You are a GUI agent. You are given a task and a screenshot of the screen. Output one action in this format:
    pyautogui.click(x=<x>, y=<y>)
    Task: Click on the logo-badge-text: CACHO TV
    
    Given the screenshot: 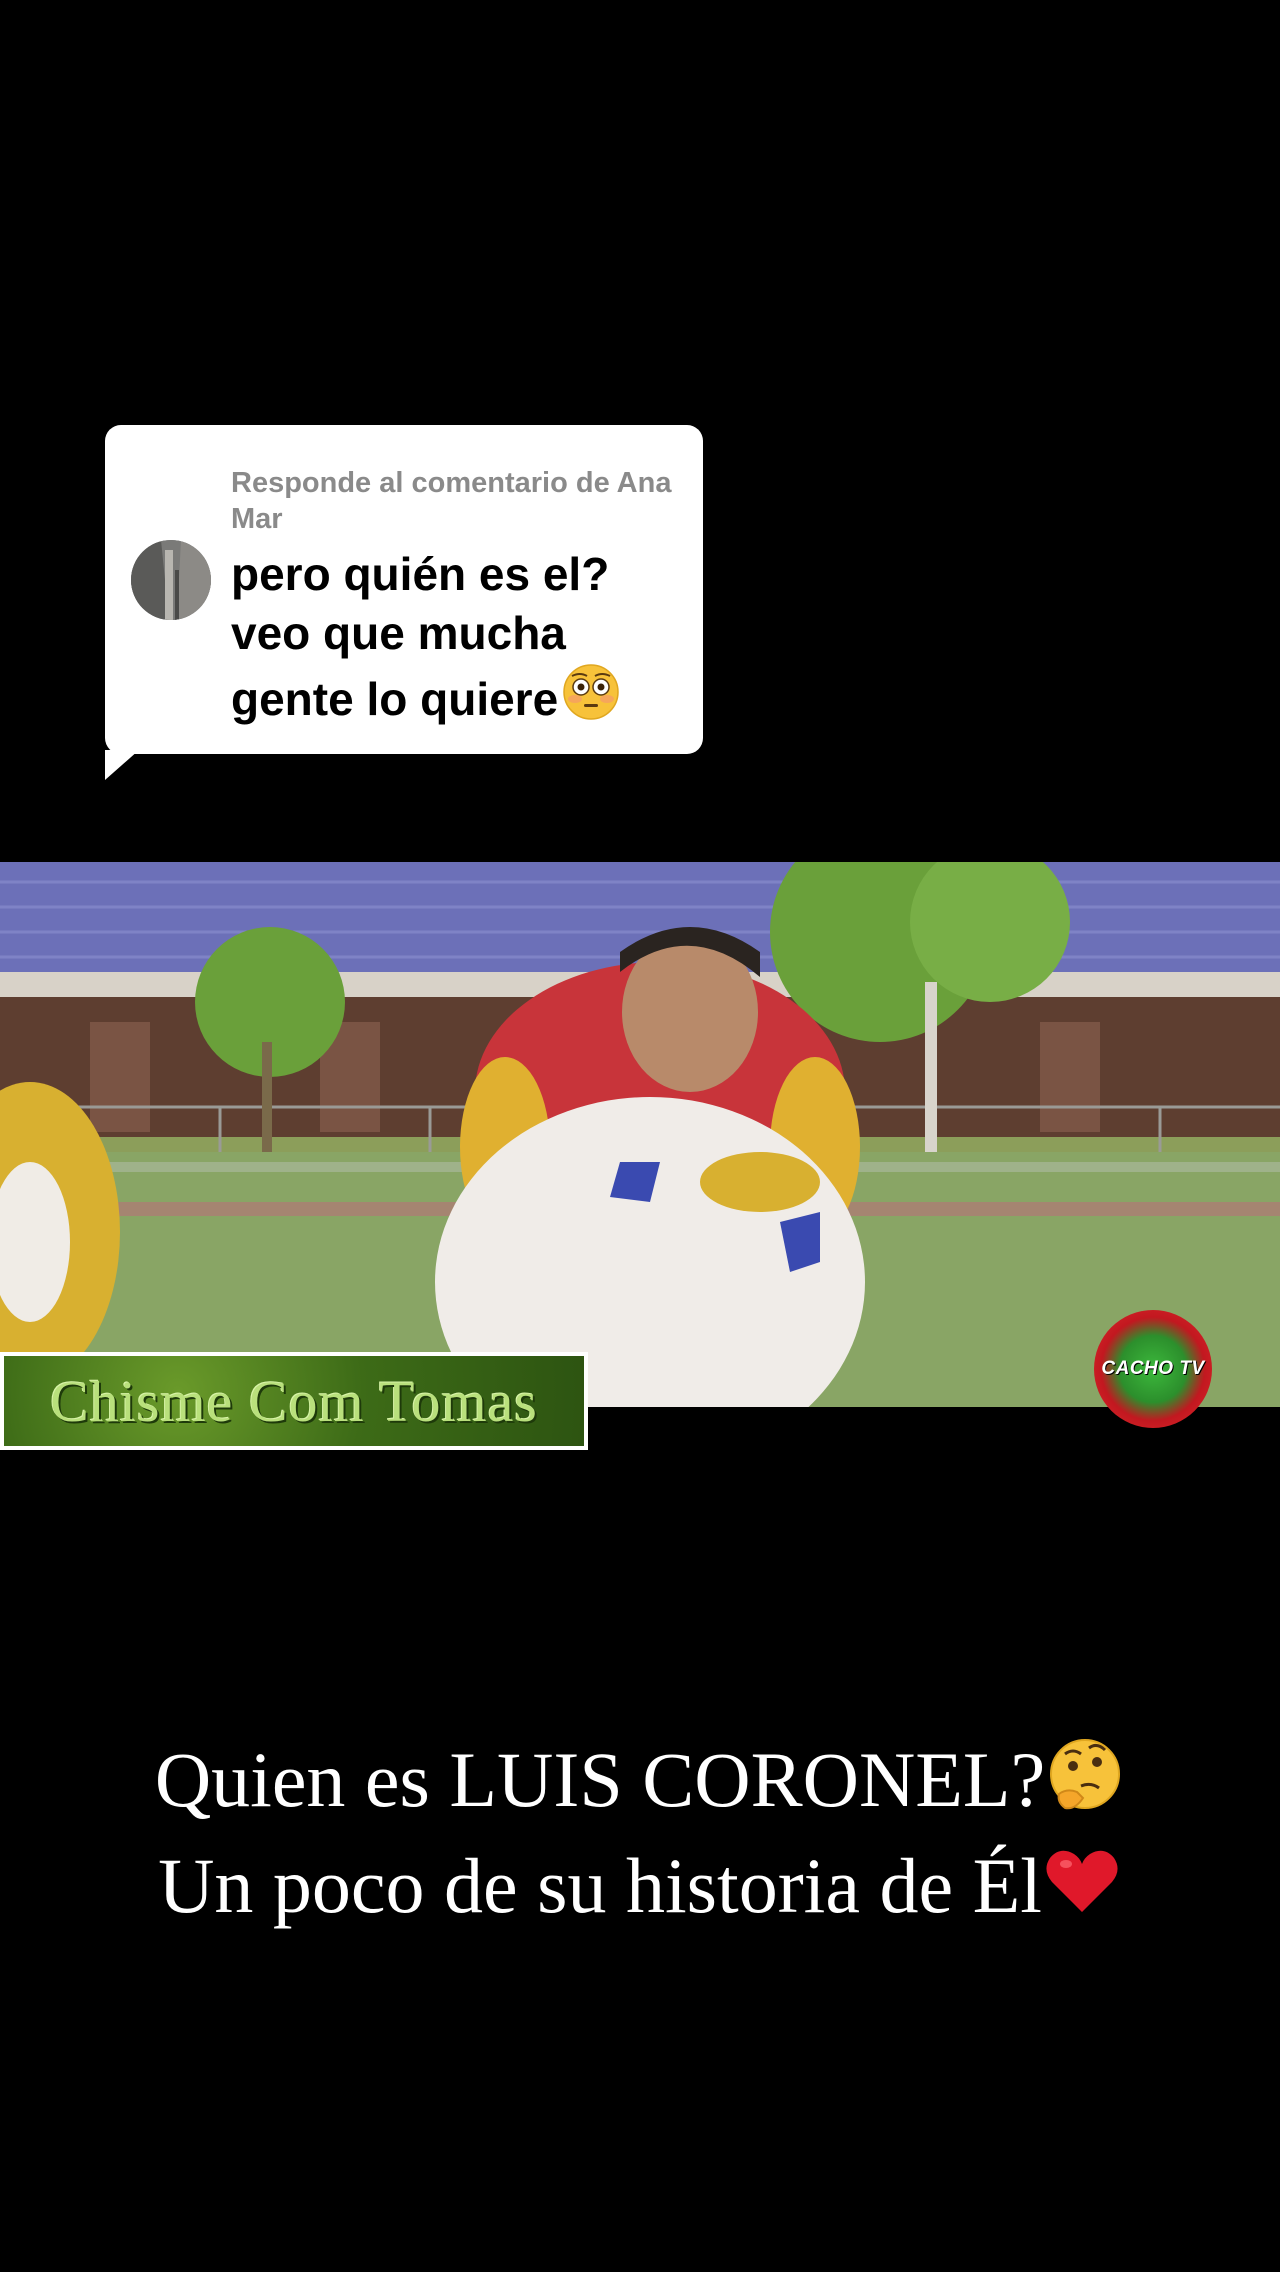 What is the action you would take?
    pyautogui.click(x=1153, y=1368)
    